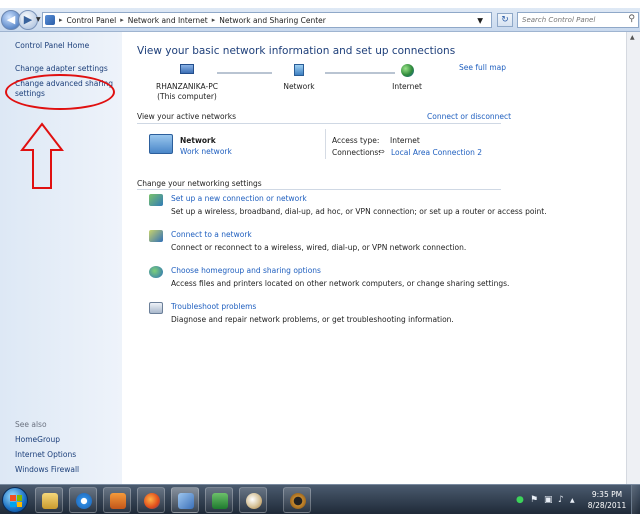 The width and height of the screenshot is (640, 514). What do you see at coordinates (246, 270) in the screenshot?
I see `homegroup-link: Choose homegroup and sharing options` at bounding box center [246, 270].